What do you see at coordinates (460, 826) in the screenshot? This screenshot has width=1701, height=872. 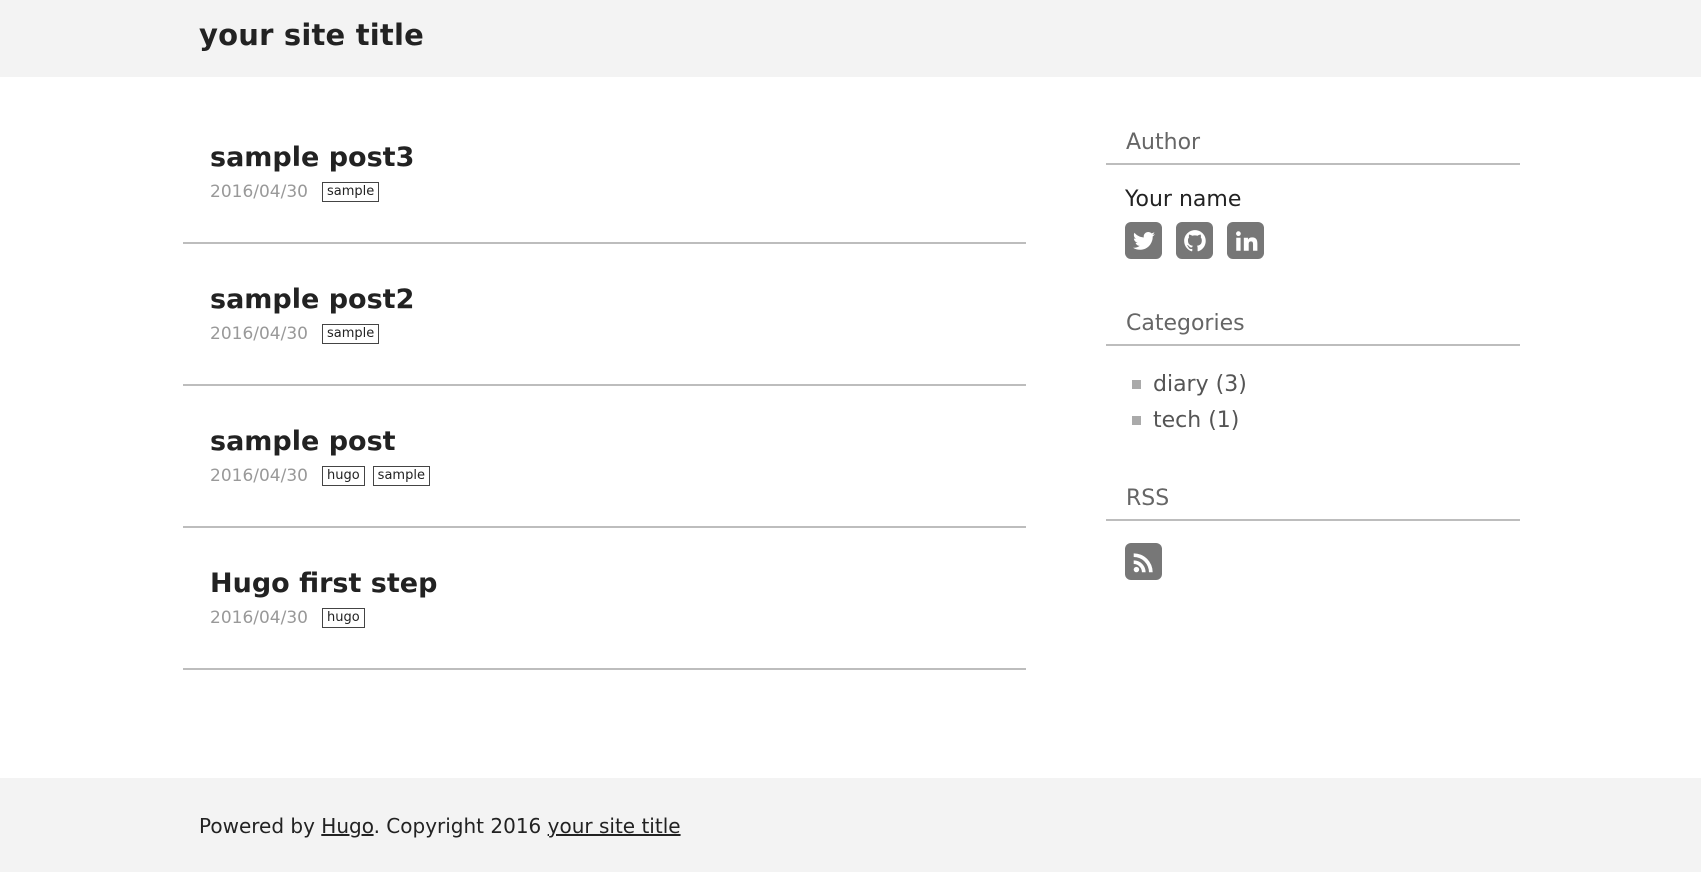 I see `footer-copyright: . Copyright 2016` at bounding box center [460, 826].